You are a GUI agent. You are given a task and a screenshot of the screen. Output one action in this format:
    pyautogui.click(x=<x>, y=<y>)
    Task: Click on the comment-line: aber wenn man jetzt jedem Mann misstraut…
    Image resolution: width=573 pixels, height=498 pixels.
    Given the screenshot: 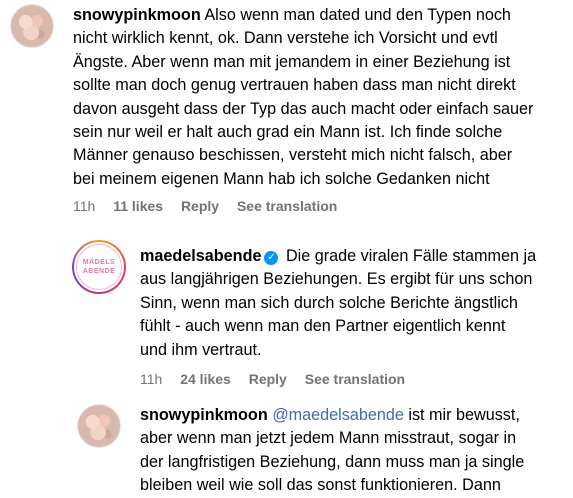 What is the action you would take?
    pyautogui.click(x=328, y=438)
    